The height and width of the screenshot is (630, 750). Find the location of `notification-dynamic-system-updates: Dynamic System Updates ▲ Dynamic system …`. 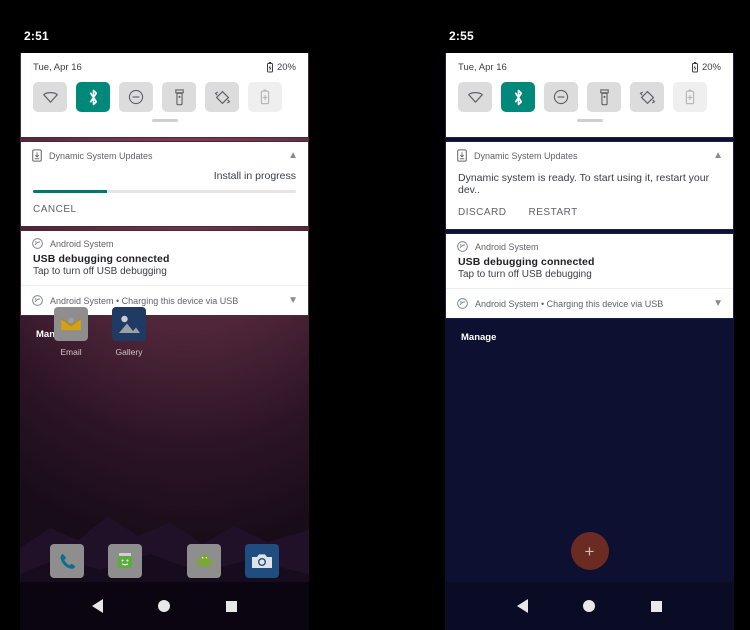

notification-dynamic-system-updates: Dynamic System Updates ▲ Dynamic system … is located at coordinates (589, 185).